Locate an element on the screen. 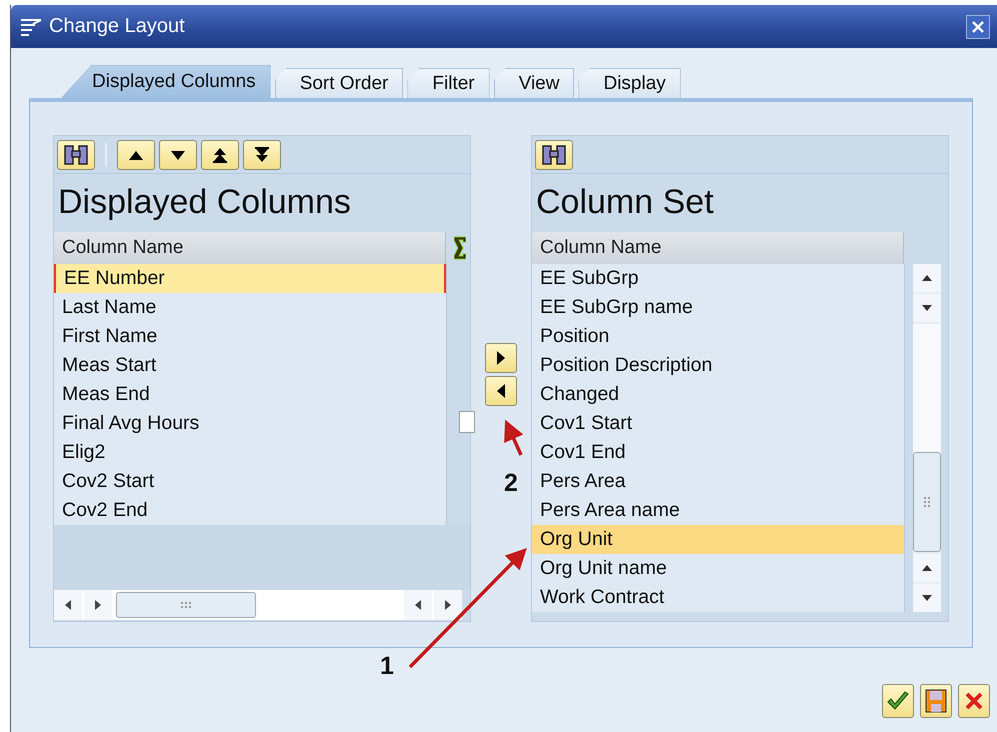 The height and width of the screenshot is (732, 997). top-button is located at coordinates (220, 155).